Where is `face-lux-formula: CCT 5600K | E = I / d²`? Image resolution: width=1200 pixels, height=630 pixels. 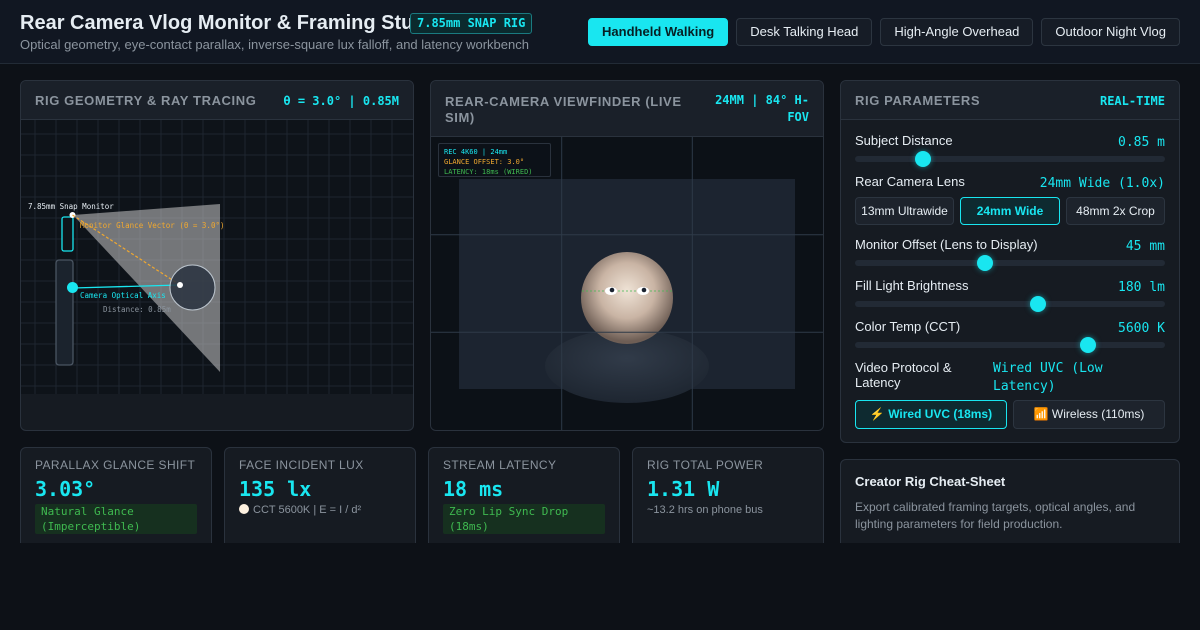 face-lux-formula: CCT 5600K | E = I / d² is located at coordinates (307, 510).